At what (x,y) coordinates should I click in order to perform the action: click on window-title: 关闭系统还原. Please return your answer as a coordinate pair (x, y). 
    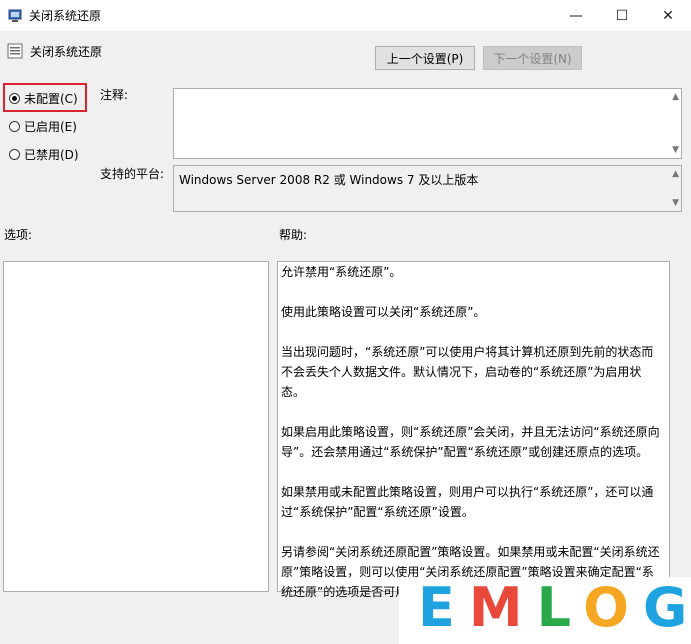
    Looking at the image, I should click on (65, 16).